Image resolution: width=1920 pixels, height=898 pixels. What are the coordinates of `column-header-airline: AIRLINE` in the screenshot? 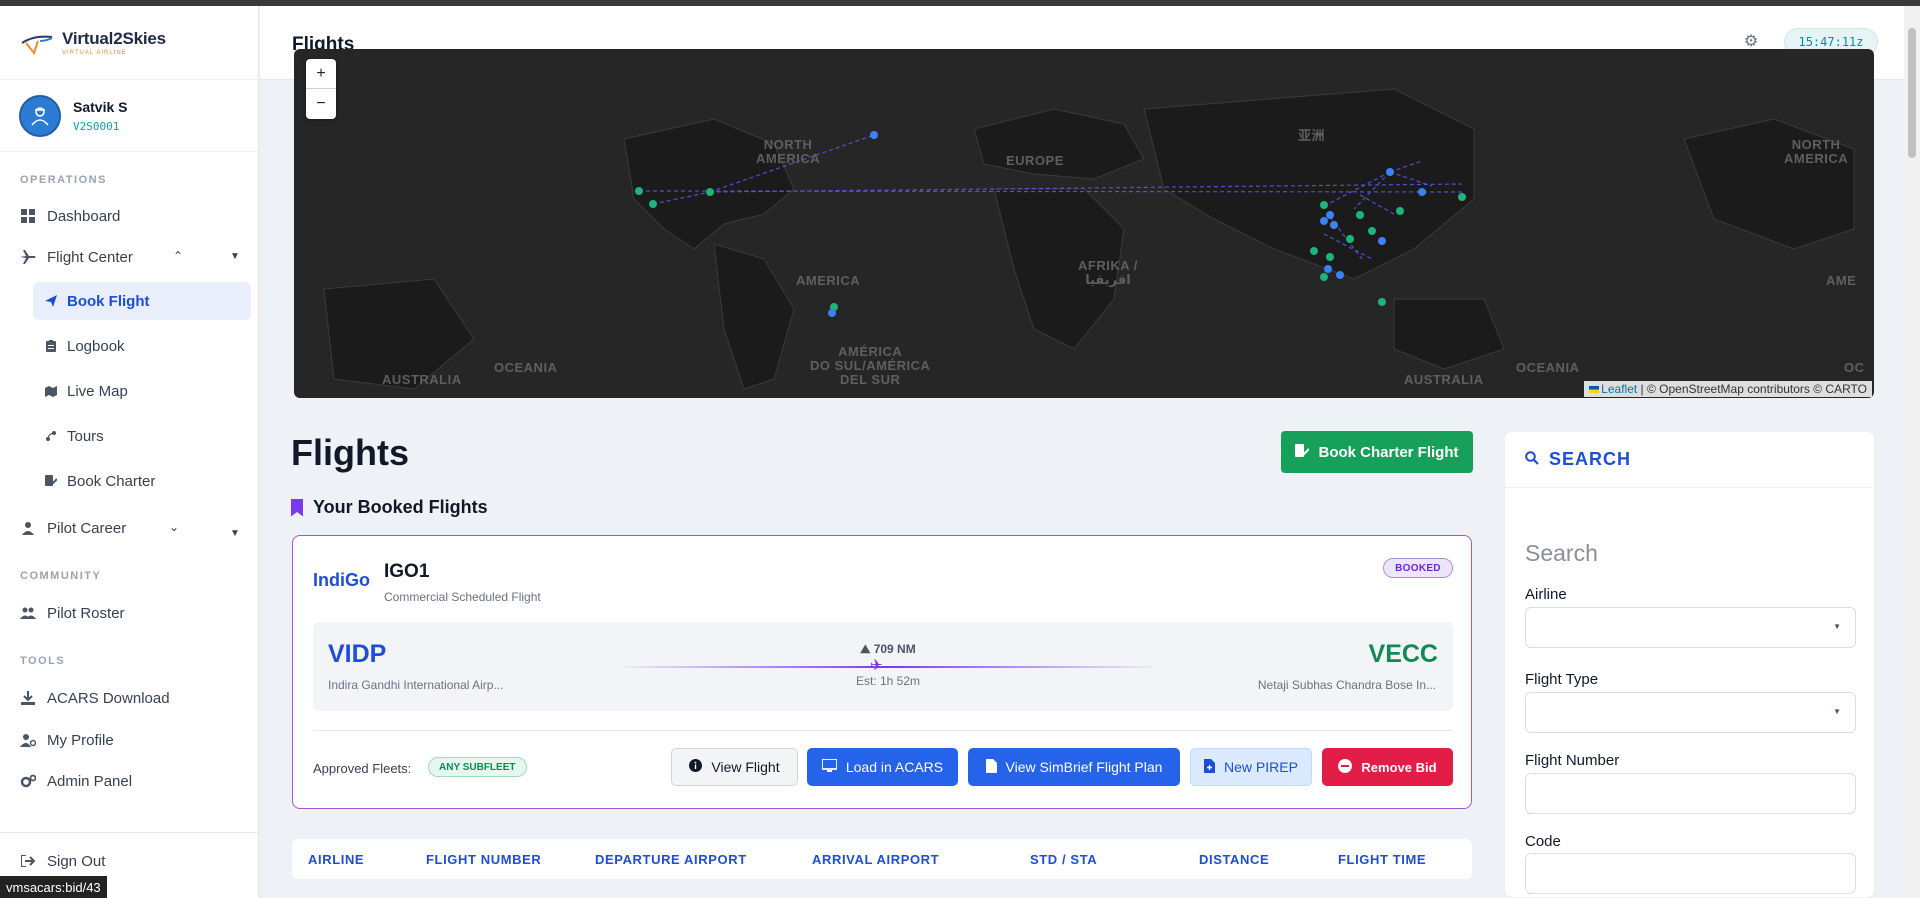 It's located at (336, 859).